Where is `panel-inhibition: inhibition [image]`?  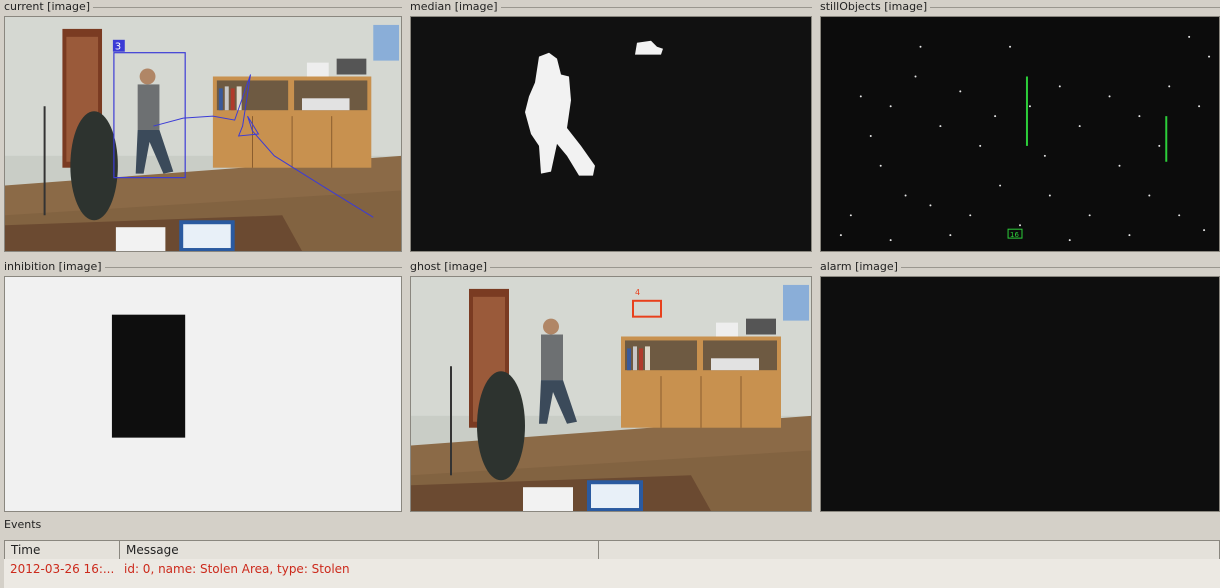
panel-inhibition: inhibition [image] is located at coordinates (203, 386).